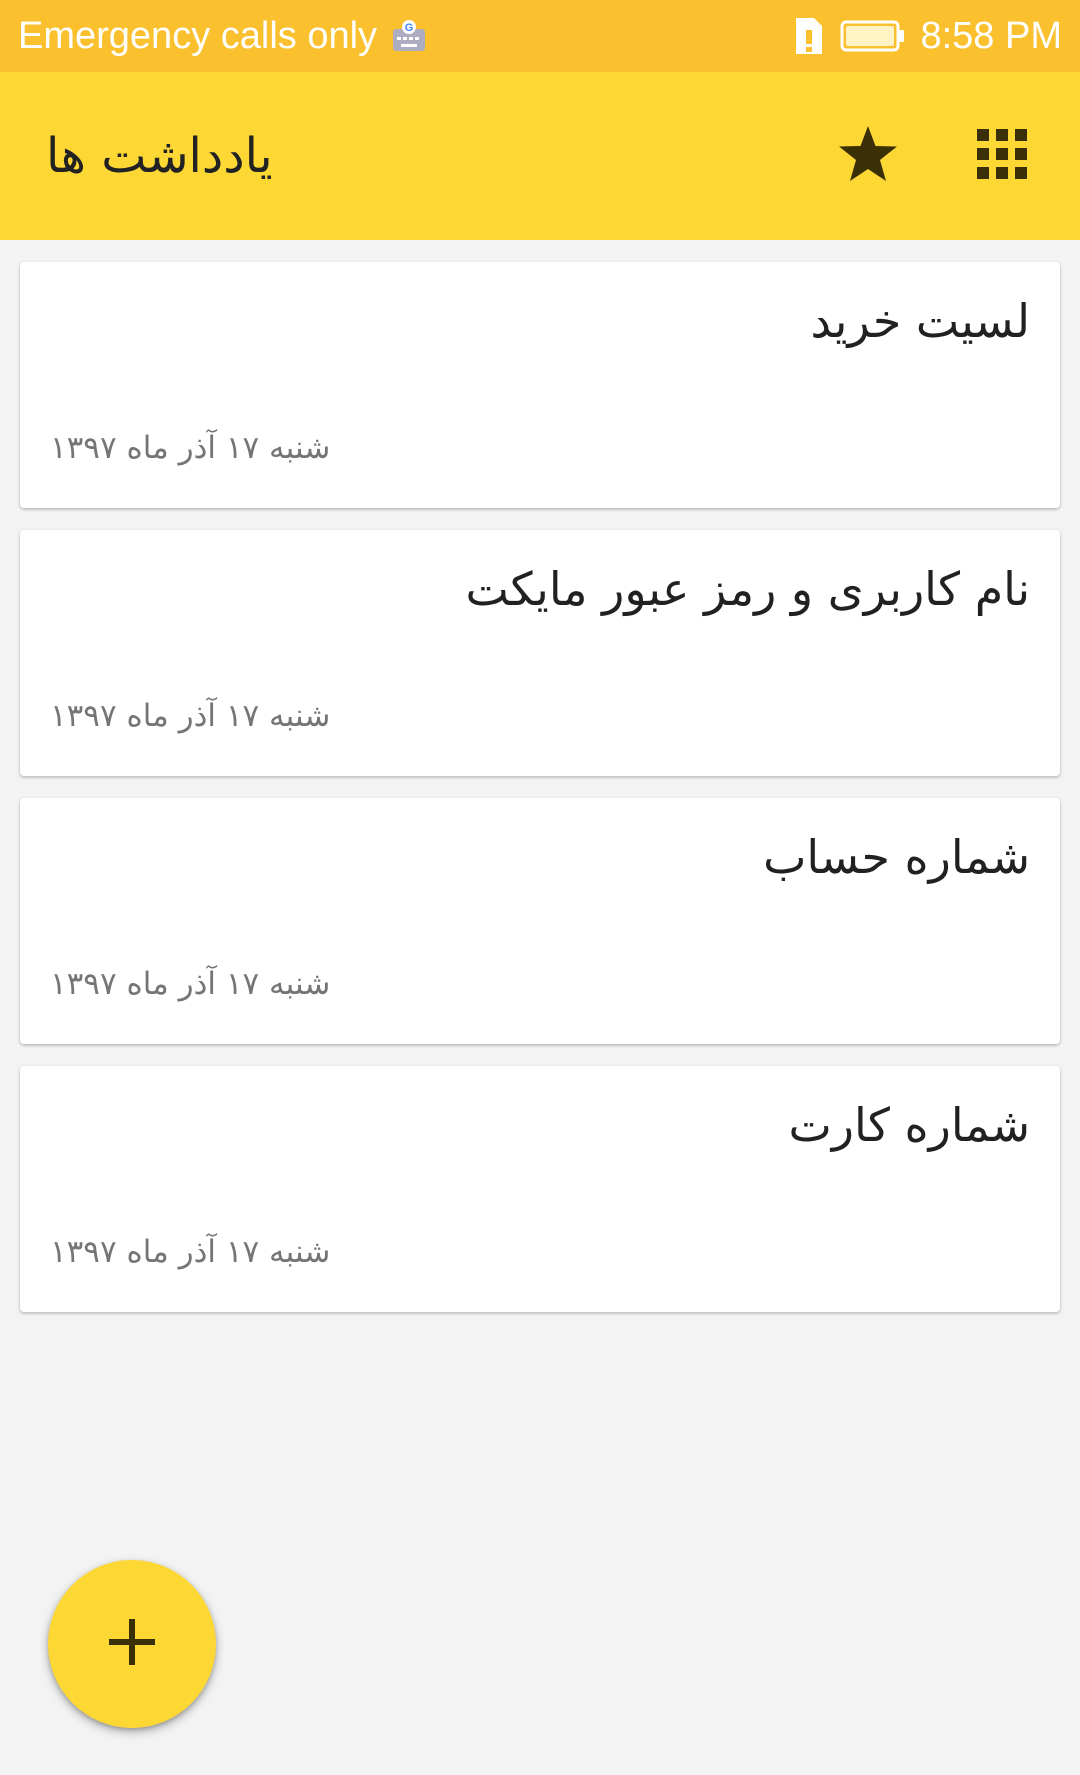 This screenshot has width=1080, height=1775. Describe the element at coordinates (920, 321) in the screenshot. I see `note-title: لسیت خرید` at that location.